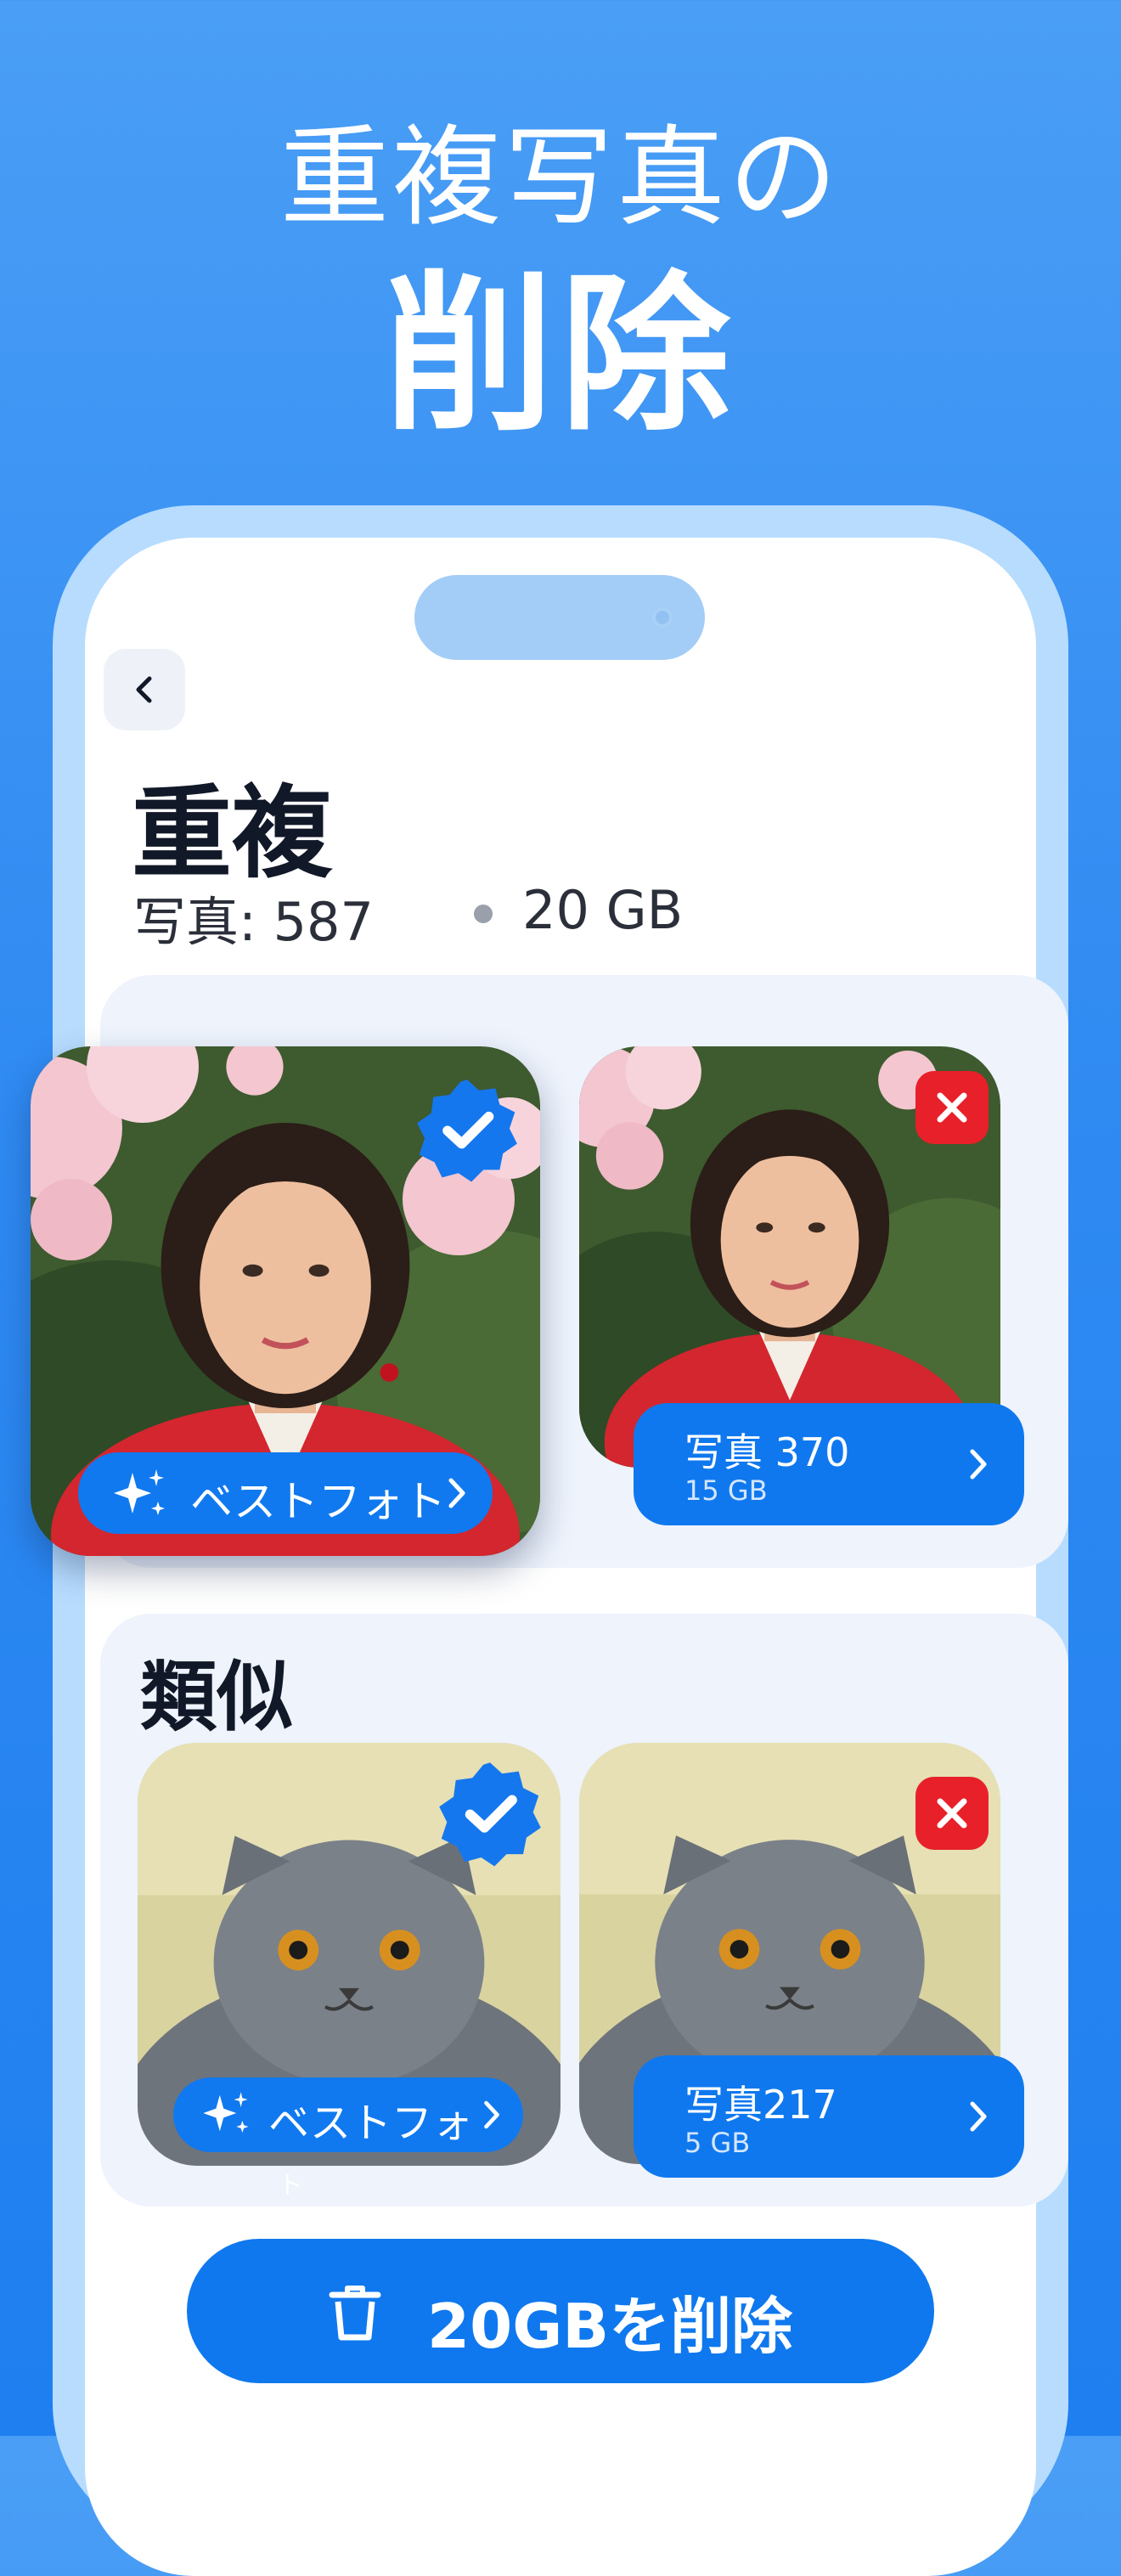 This screenshot has width=1121, height=2576. What do you see at coordinates (290, 2186) in the screenshot?
I see `best-photo-label-overflow: ト` at bounding box center [290, 2186].